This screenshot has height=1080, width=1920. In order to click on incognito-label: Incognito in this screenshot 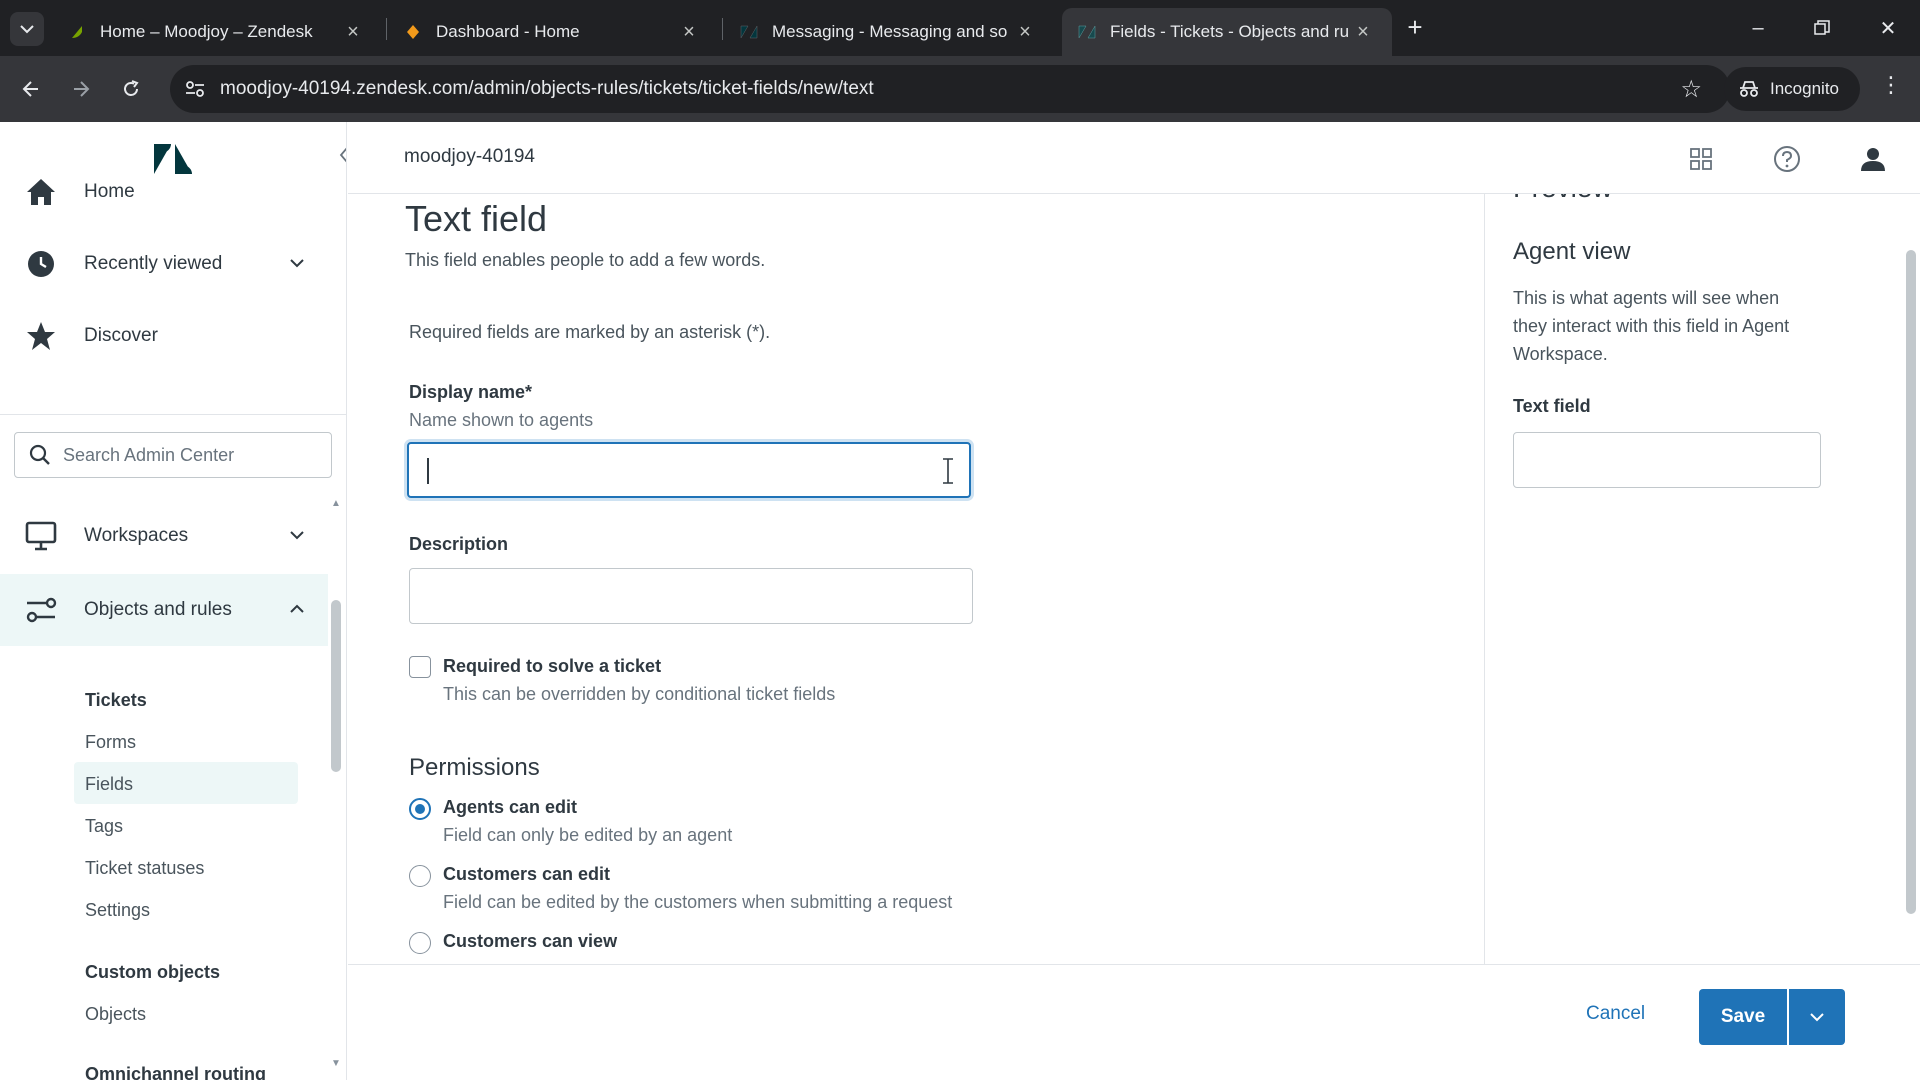, I will do `click(1804, 88)`.